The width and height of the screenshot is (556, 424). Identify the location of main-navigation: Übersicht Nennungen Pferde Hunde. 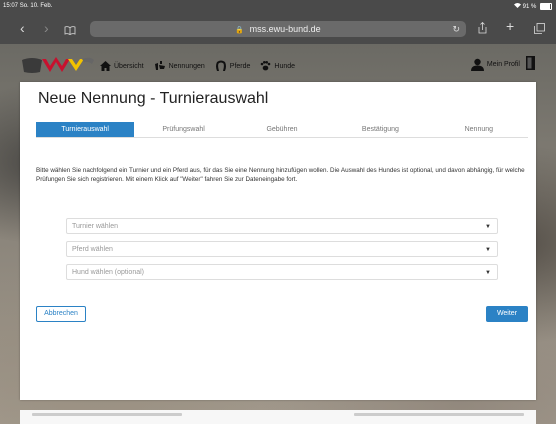
(202, 66).